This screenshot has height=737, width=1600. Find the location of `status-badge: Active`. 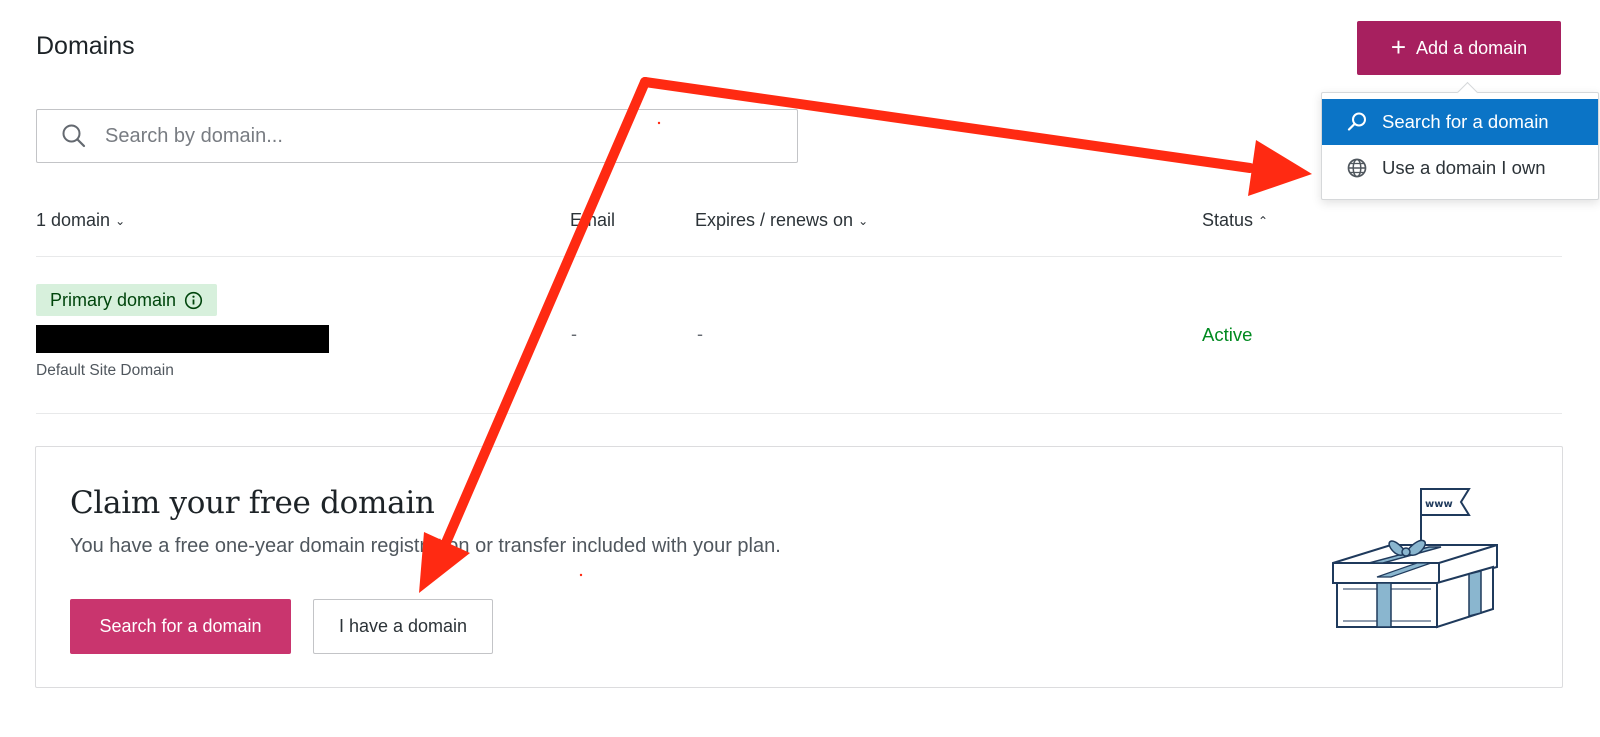

status-badge: Active is located at coordinates (1227, 334).